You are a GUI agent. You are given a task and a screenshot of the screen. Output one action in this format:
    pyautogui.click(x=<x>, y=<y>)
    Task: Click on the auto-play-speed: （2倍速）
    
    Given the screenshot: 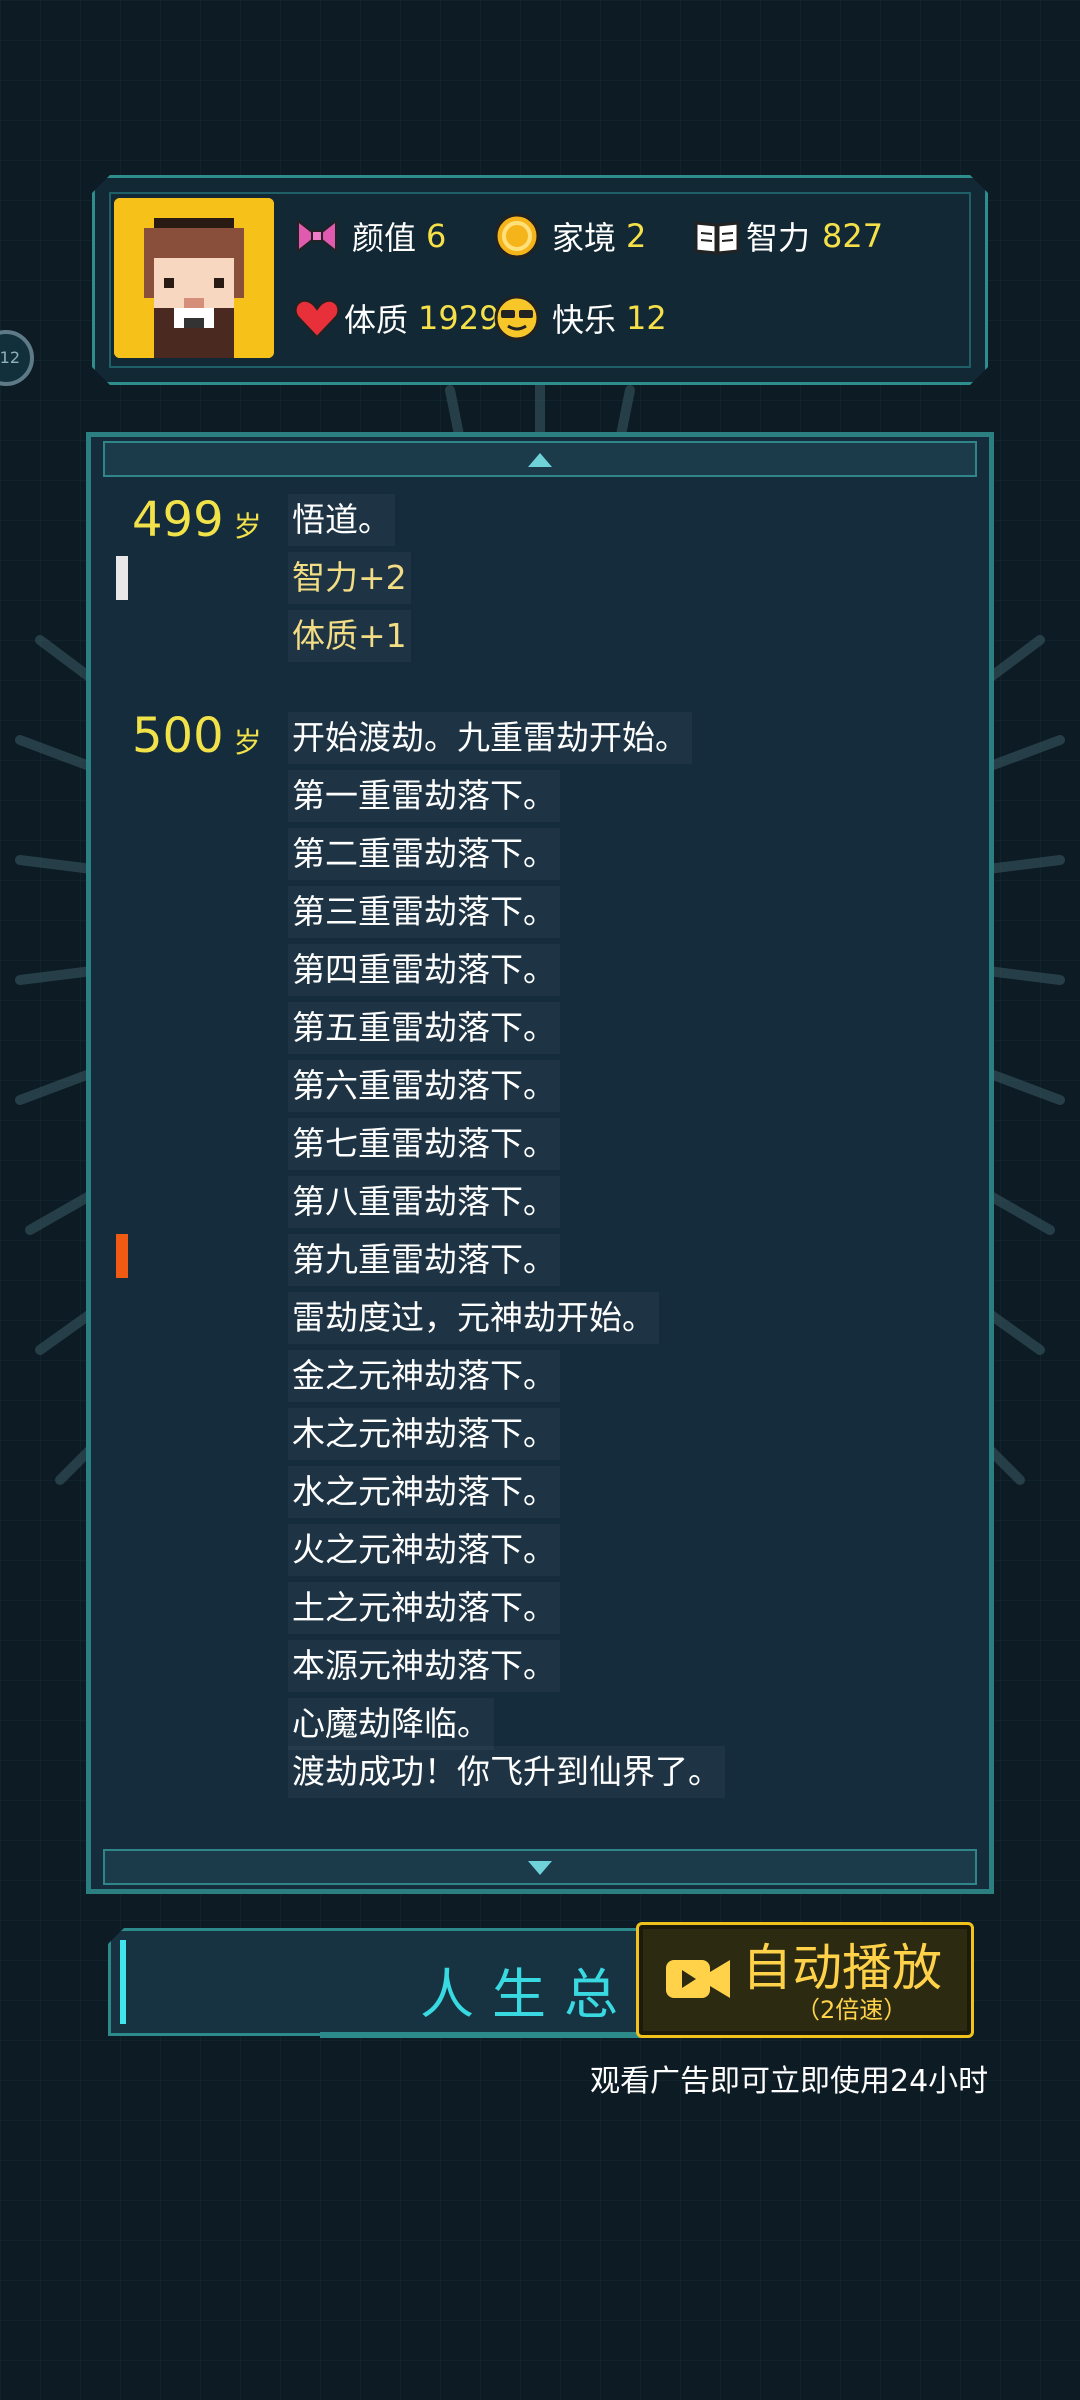 What is the action you would take?
    pyautogui.click(x=852, y=2010)
    